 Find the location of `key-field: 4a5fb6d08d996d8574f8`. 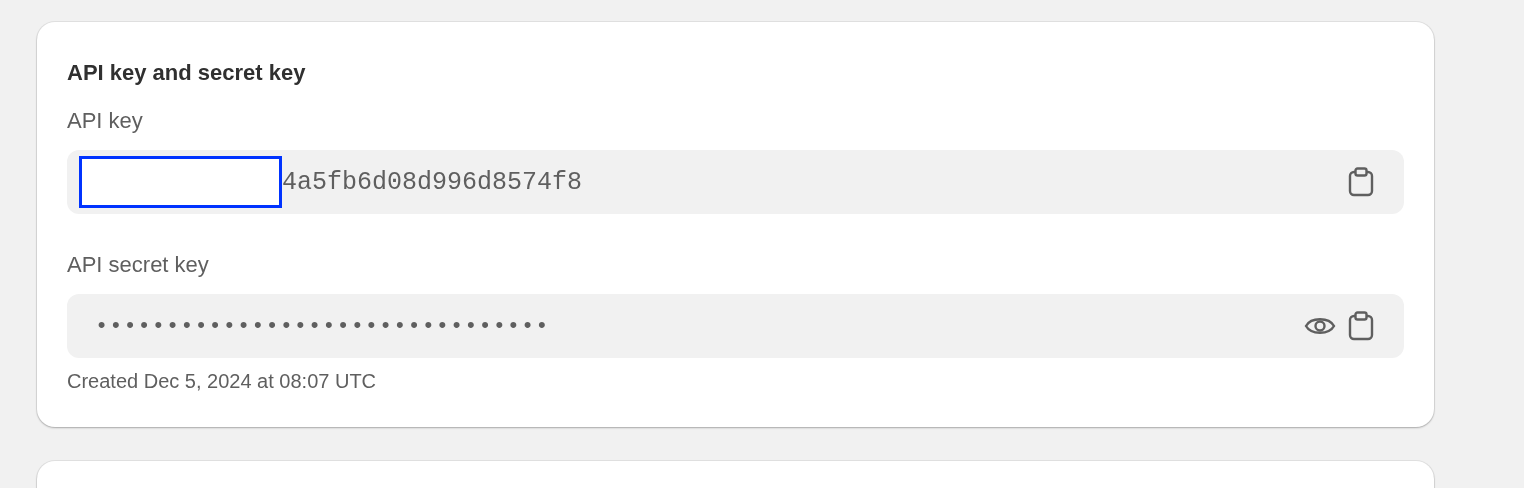

key-field: 4a5fb6d08d996d8574f8 is located at coordinates (735, 182).